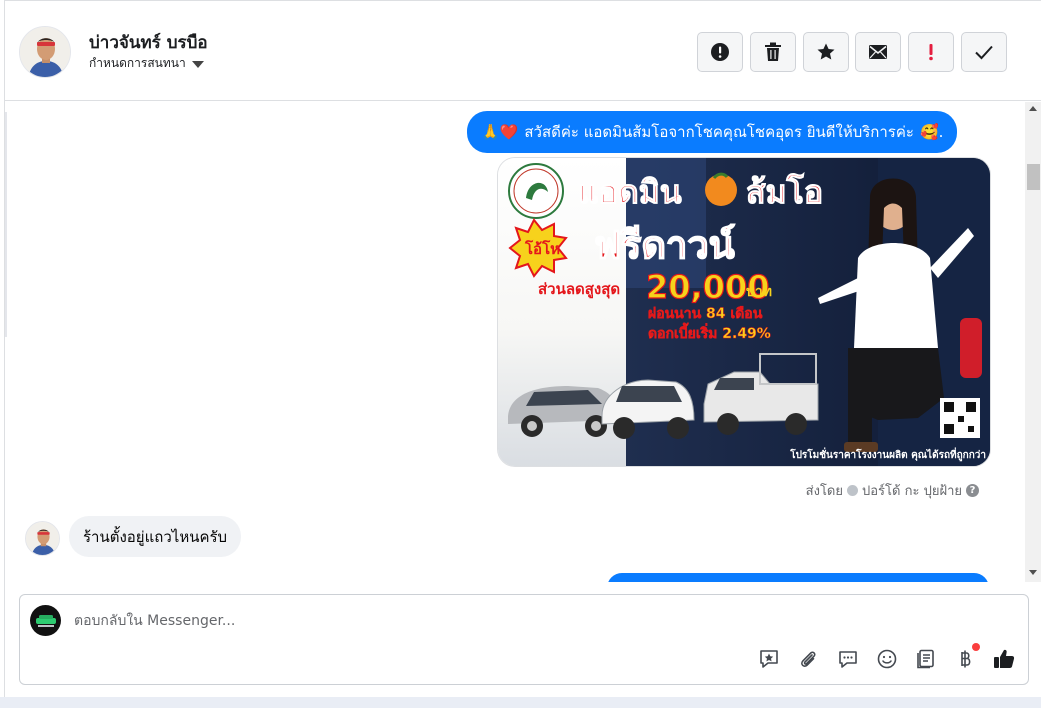  What do you see at coordinates (852, 490) in the screenshot?
I see `agent-avatar-icon` at bounding box center [852, 490].